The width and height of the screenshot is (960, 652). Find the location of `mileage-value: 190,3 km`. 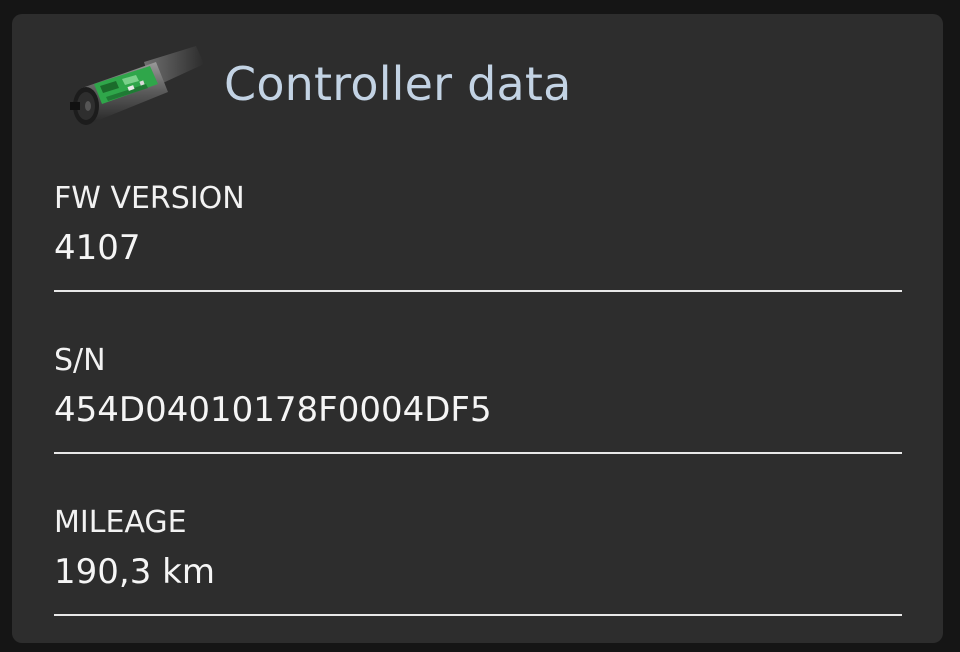

mileage-value: 190,3 km is located at coordinates (134, 572).